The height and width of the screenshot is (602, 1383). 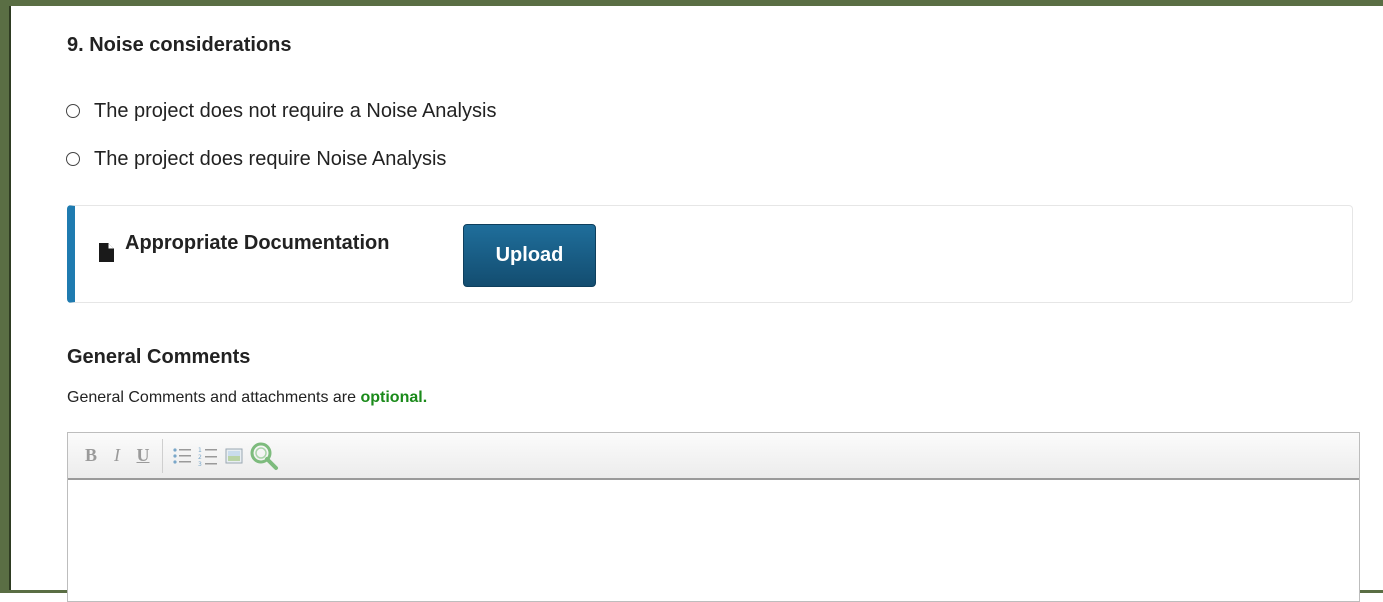 What do you see at coordinates (143, 456) in the screenshot?
I see `underline-button: U` at bounding box center [143, 456].